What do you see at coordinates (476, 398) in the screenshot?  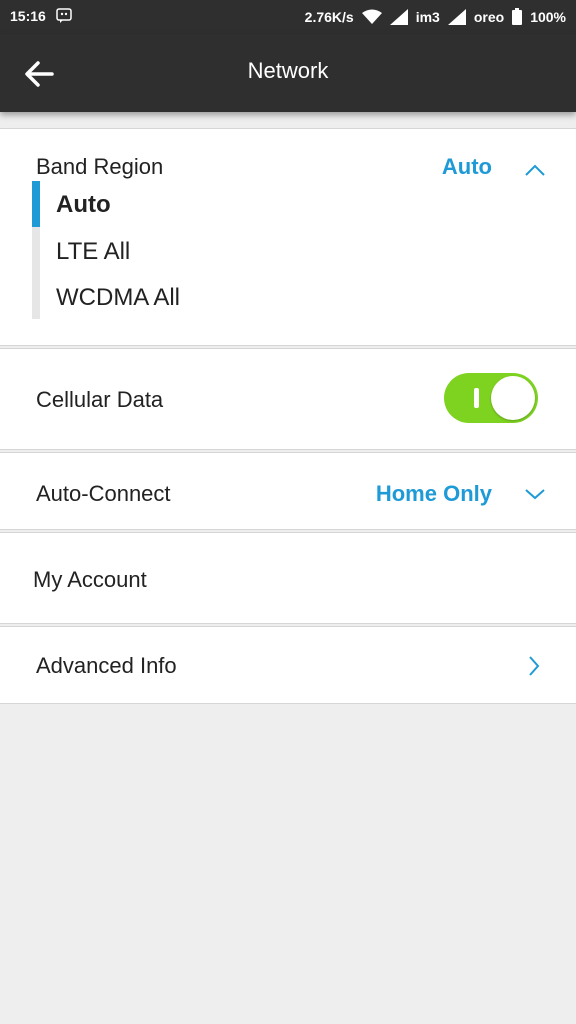 I see `toggle-on-mark` at bounding box center [476, 398].